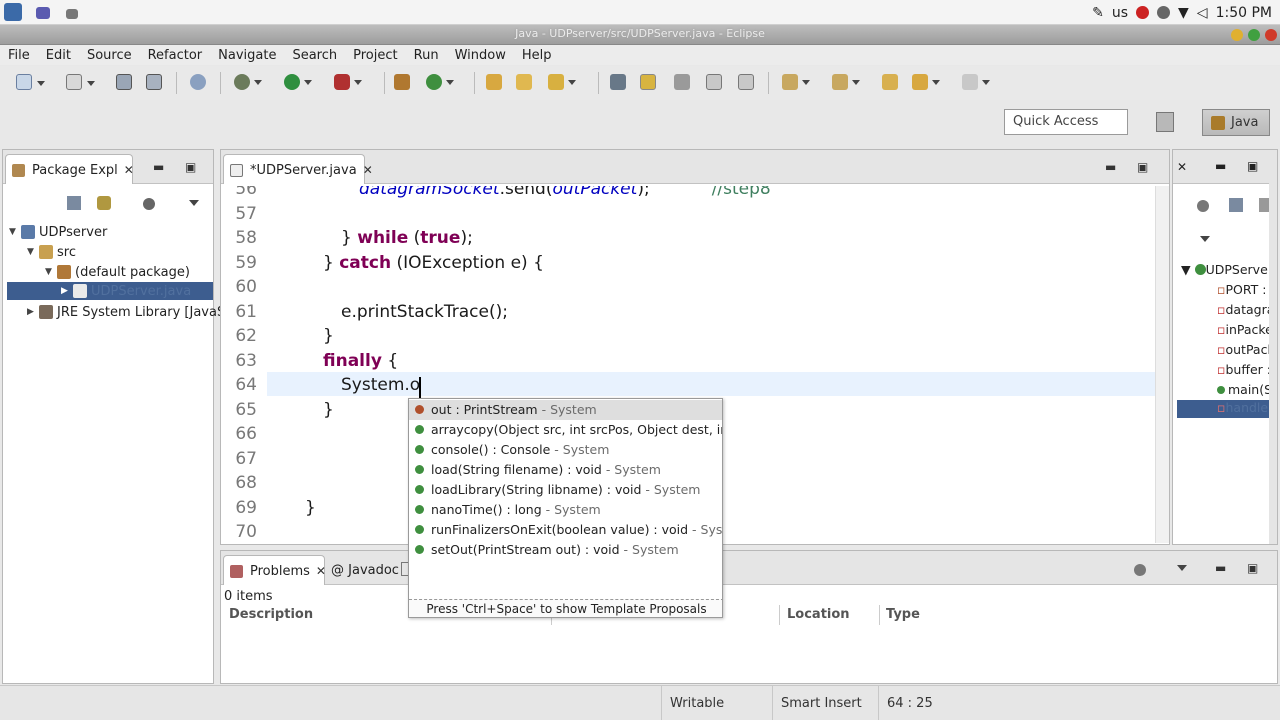 The height and width of the screenshot is (720, 1280). Describe the element at coordinates (648, 82) in the screenshot. I see `toggle-block-selection-icon` at that location.